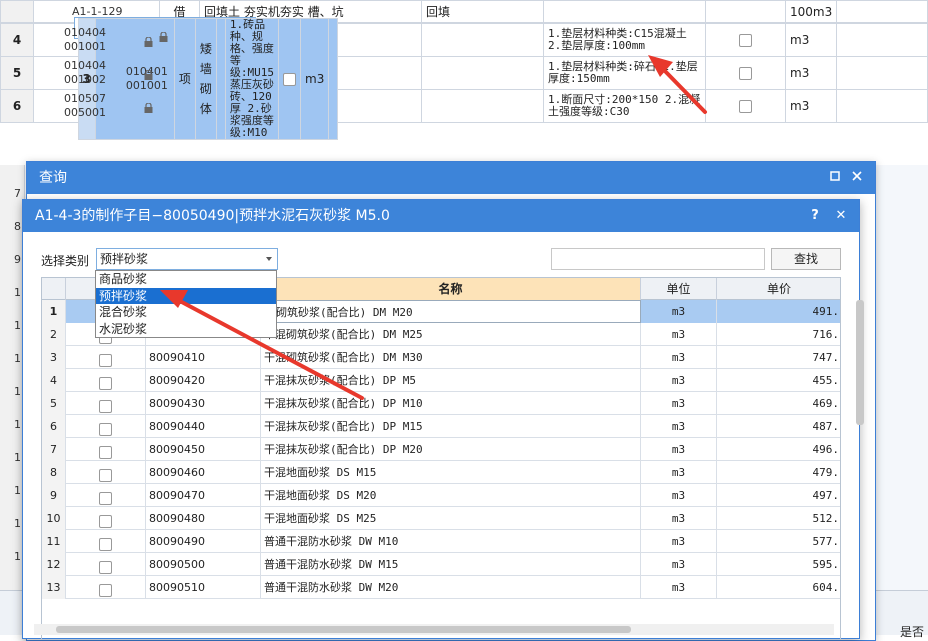  Describe the element at coordinates (262, 345) in the screenshot. I see `arrow-to-premixed-option` at that location.